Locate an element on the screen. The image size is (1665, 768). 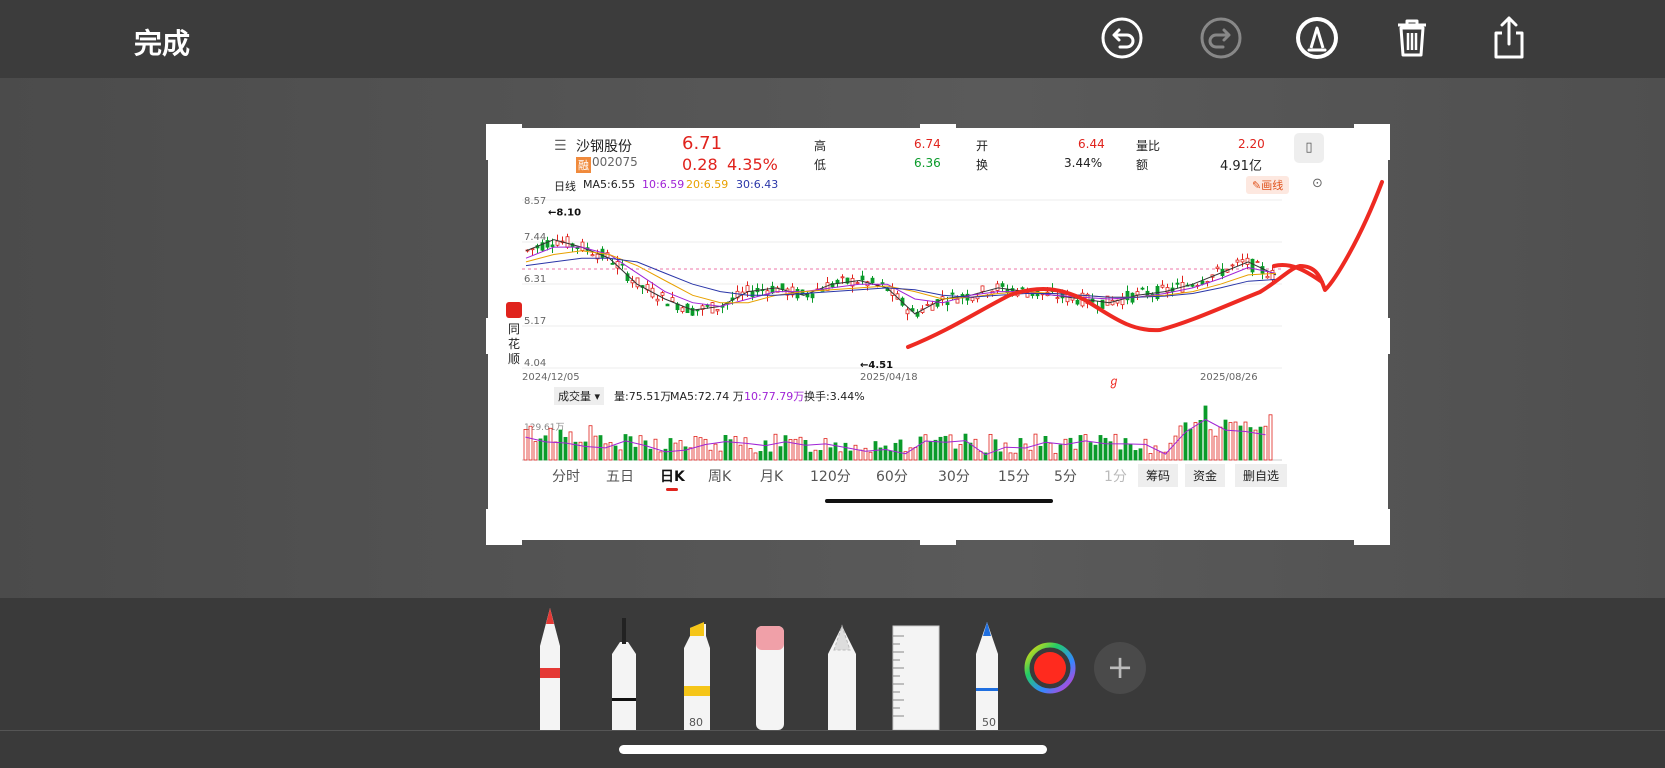
svg-text: ℊ is located at coordinates (1114, 381).